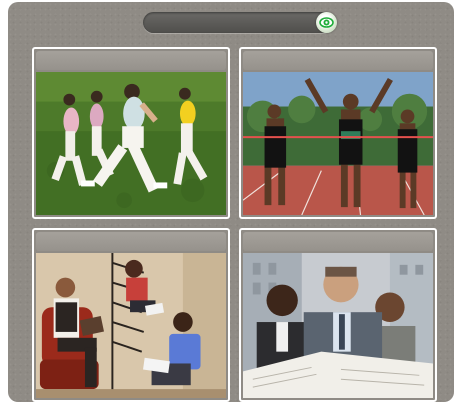  Describe the element at coordinates (131, 143) in the screenshot. I see `women-running-photo` at that location.